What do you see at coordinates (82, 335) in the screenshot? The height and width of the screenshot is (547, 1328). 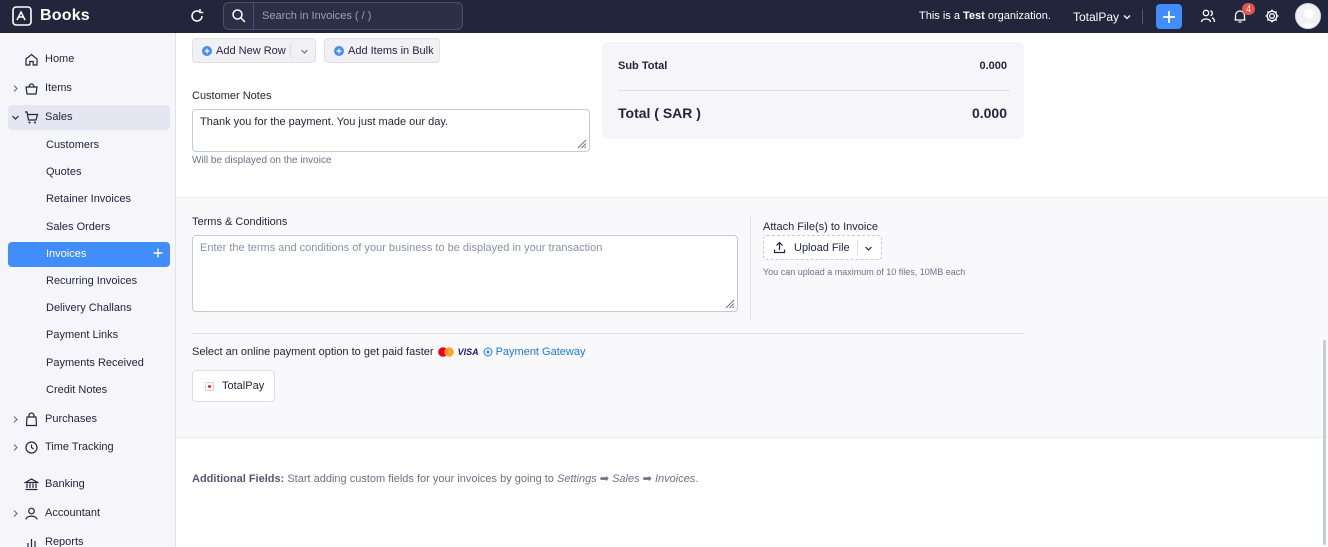 I see `sidebar-item-label: Payment Links` at bounding box center [82, 335].